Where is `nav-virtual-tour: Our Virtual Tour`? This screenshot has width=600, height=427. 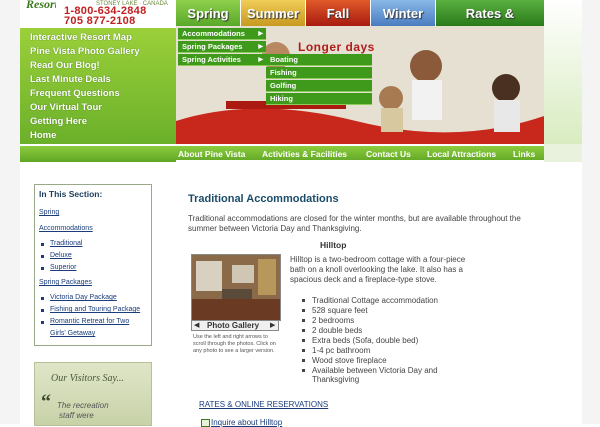
nav-virtual-tour: Our Virtual Tour is located at coordinates (66, 107).